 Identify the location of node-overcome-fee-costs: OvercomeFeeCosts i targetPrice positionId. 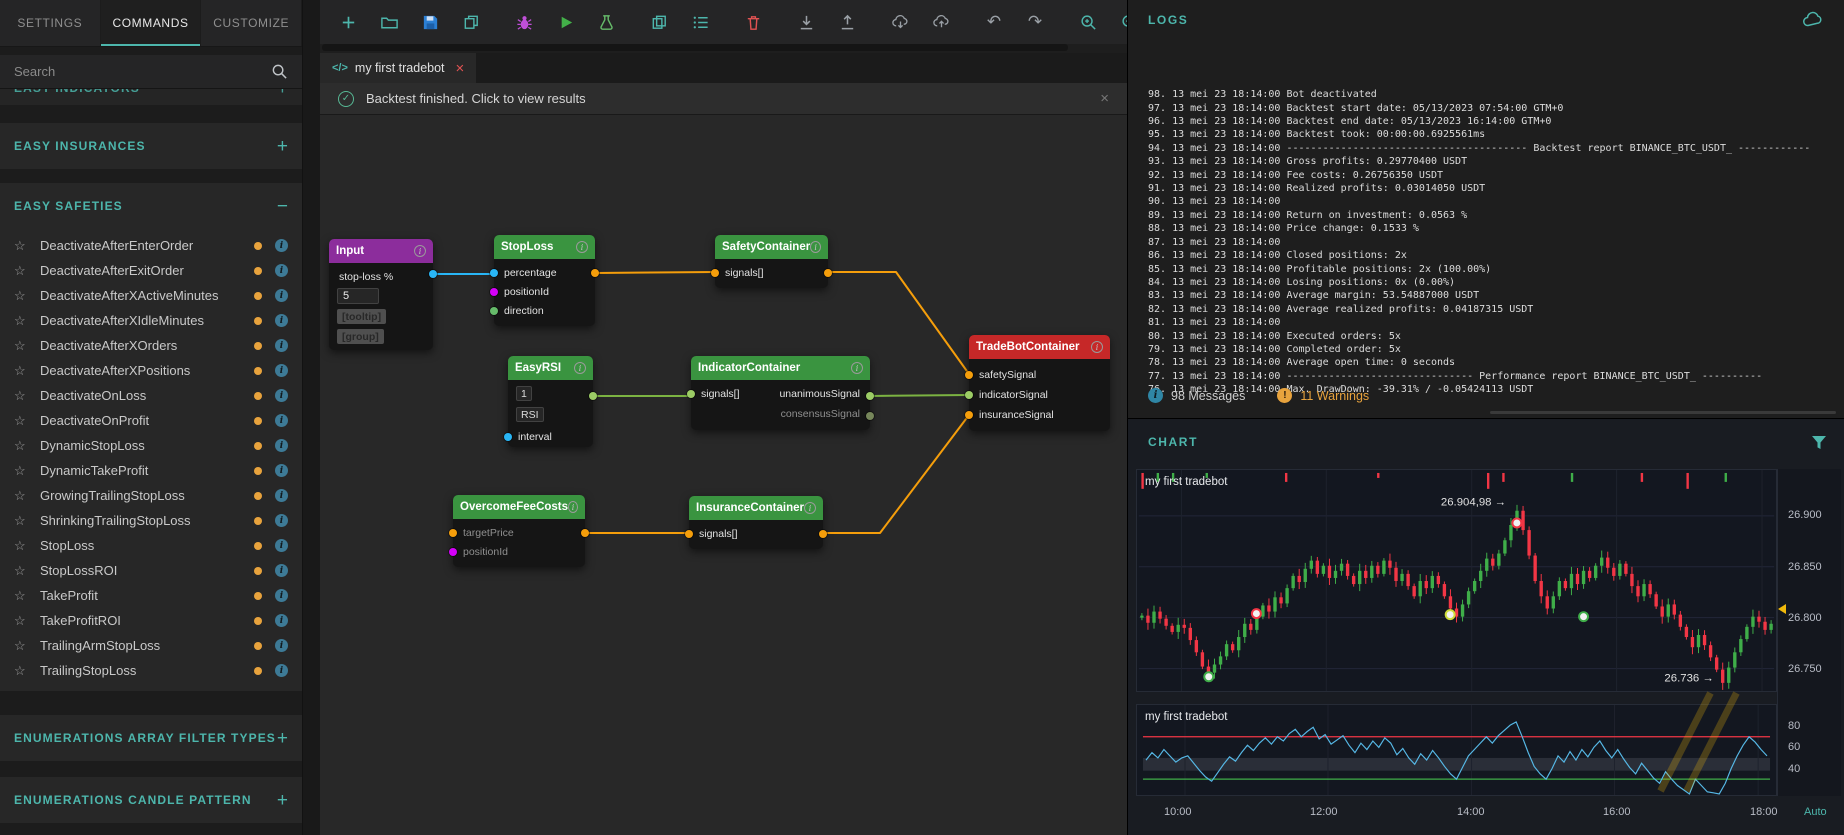
(519, 531).